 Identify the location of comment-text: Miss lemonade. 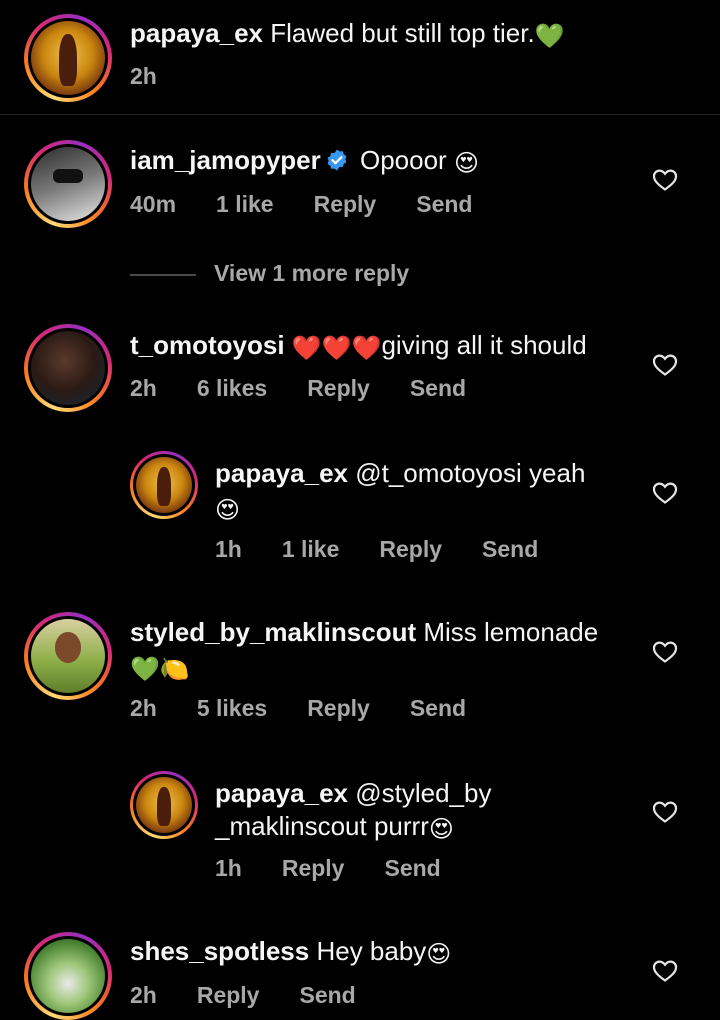
(511, 632).